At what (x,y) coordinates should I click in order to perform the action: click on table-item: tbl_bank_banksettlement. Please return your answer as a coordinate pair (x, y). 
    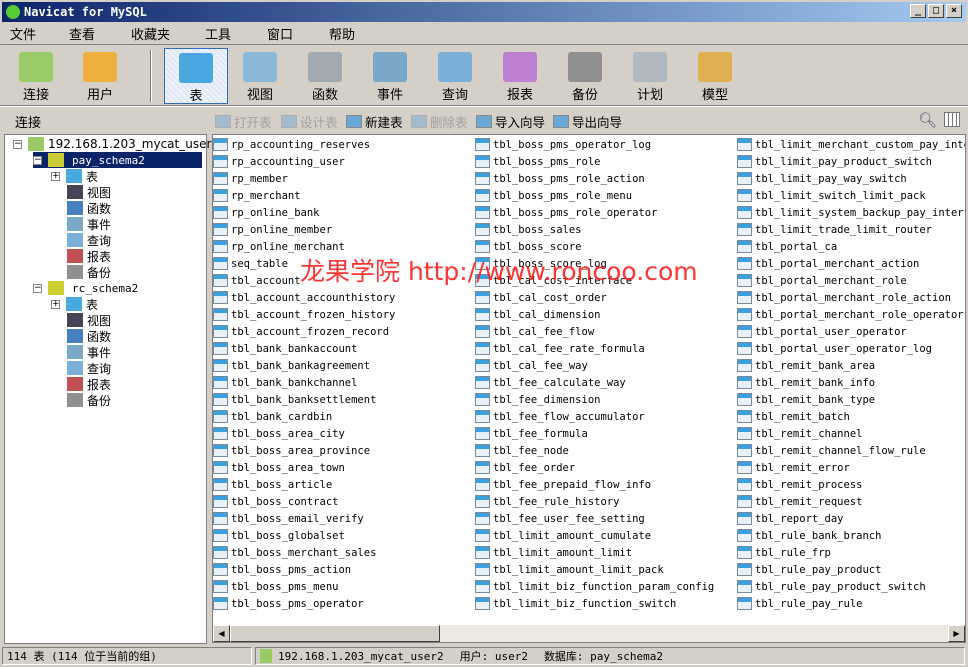
    Looking at the image, I should click on (294, 399).